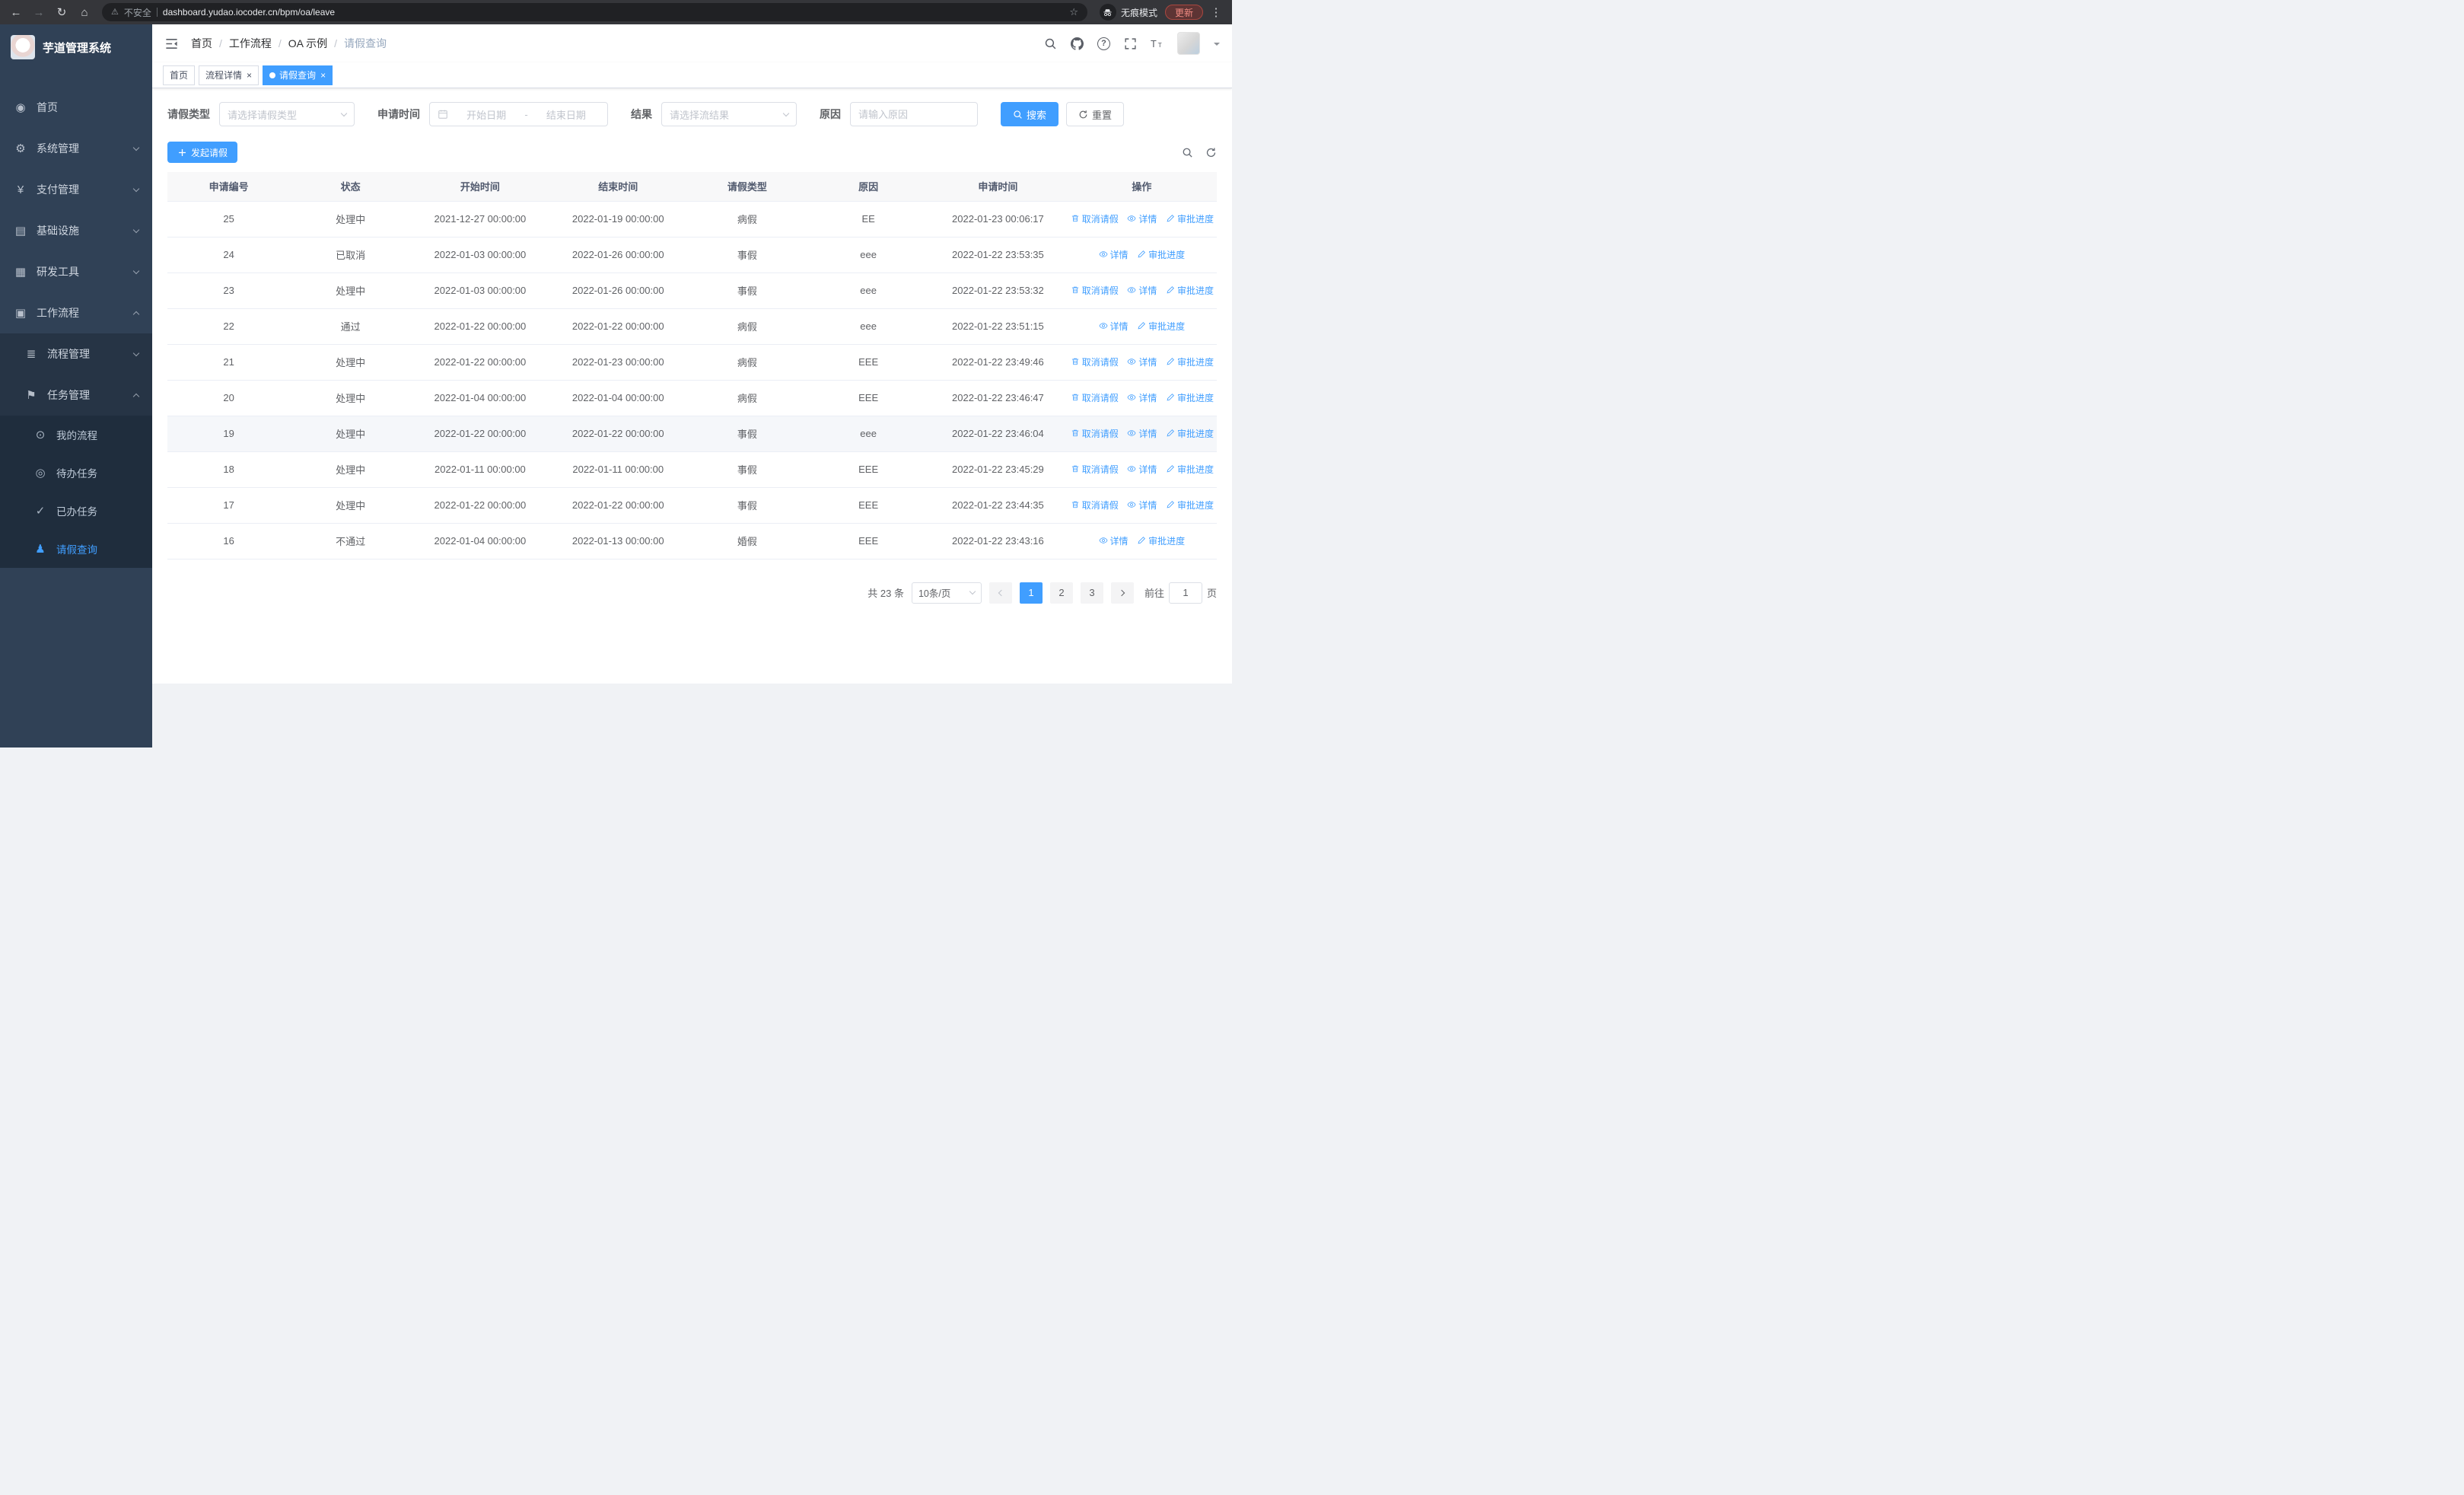 The height and width of the screenshot is (1495, 2464). Describe the element at coordinates (201, 44) in the screenshot. I see `breadcrumb-item: 首页` at that location.